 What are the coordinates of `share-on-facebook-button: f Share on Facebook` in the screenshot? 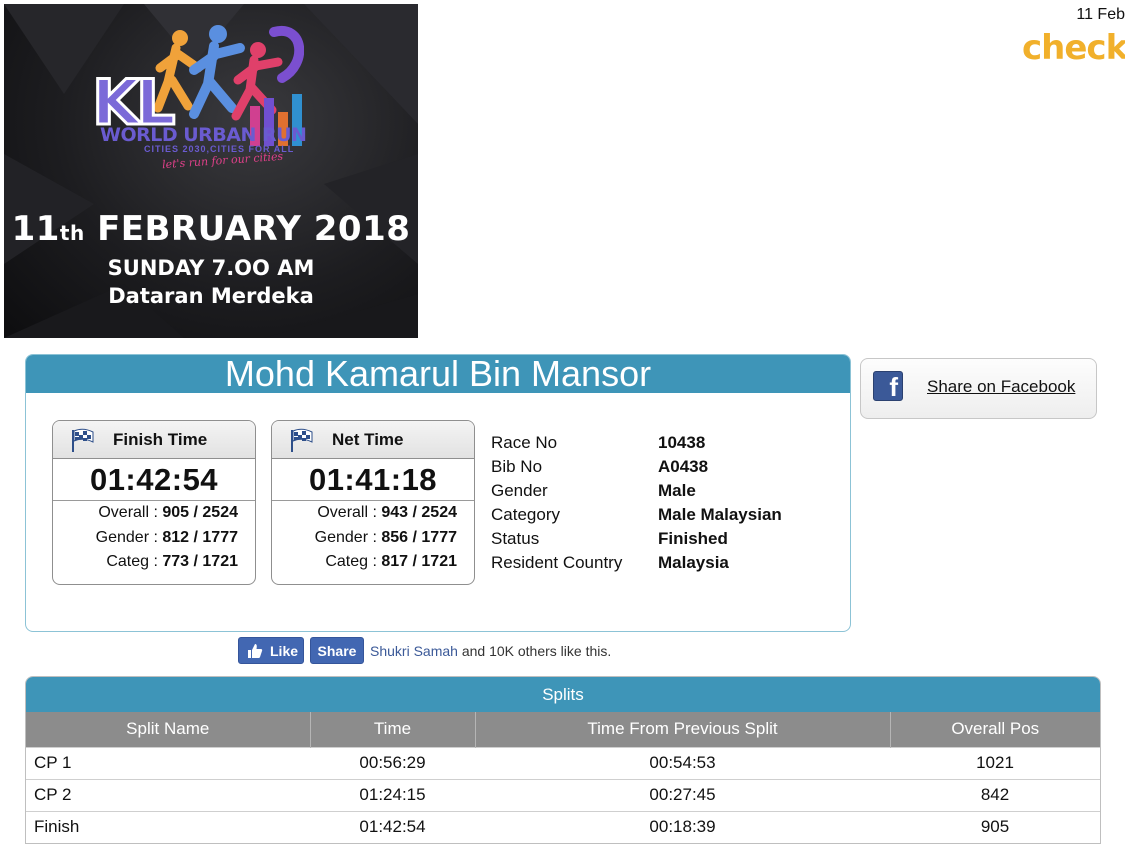 It's located at (978, 388).